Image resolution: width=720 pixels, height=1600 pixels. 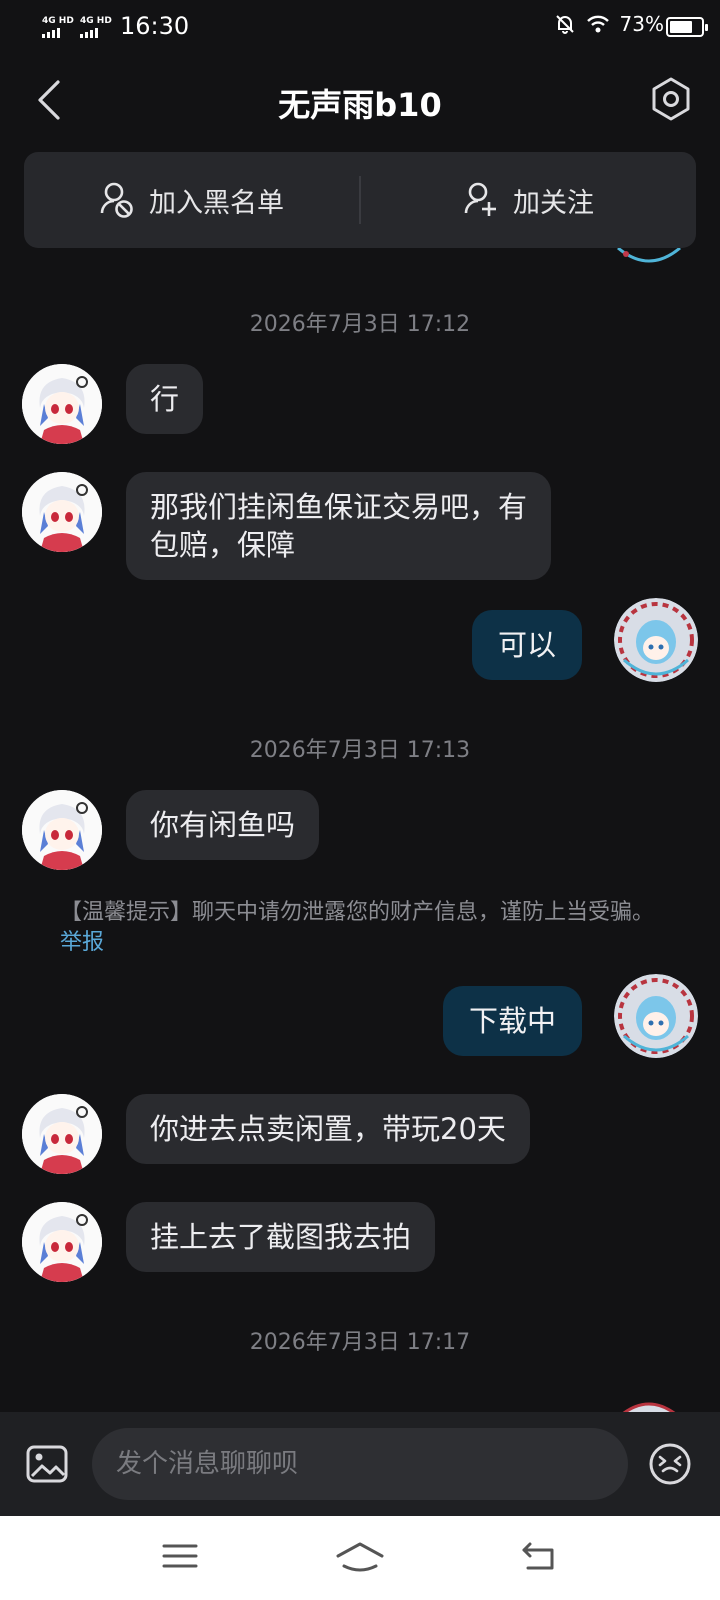 I want to click on emoji-icon, so click(x=670, y=1464).